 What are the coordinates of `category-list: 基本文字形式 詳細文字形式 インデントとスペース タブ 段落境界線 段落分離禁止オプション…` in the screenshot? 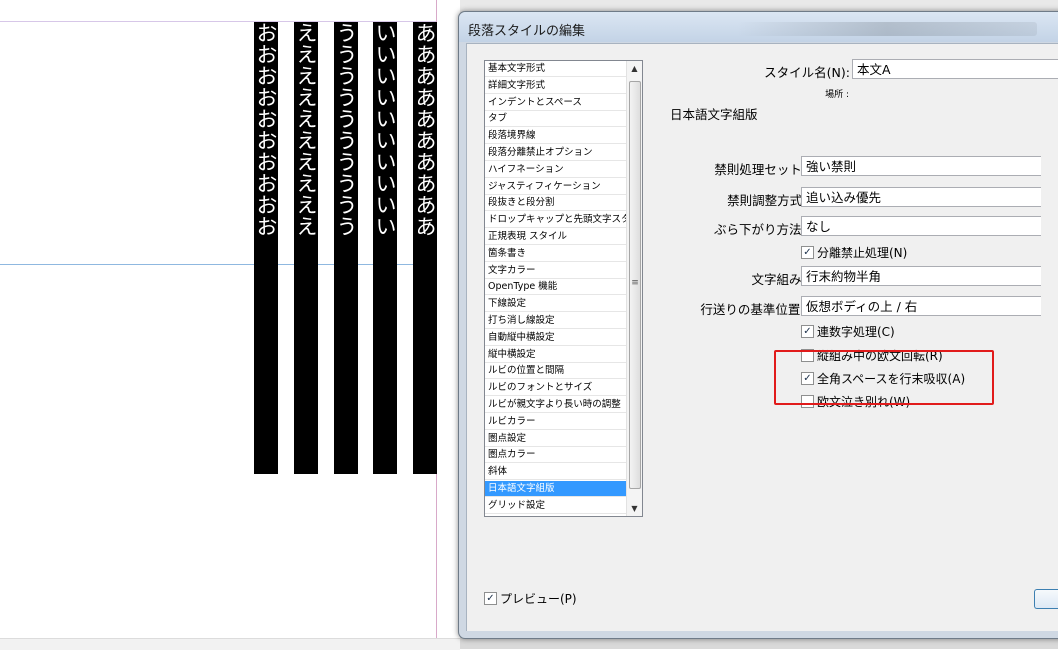 It's located at (563, 288).